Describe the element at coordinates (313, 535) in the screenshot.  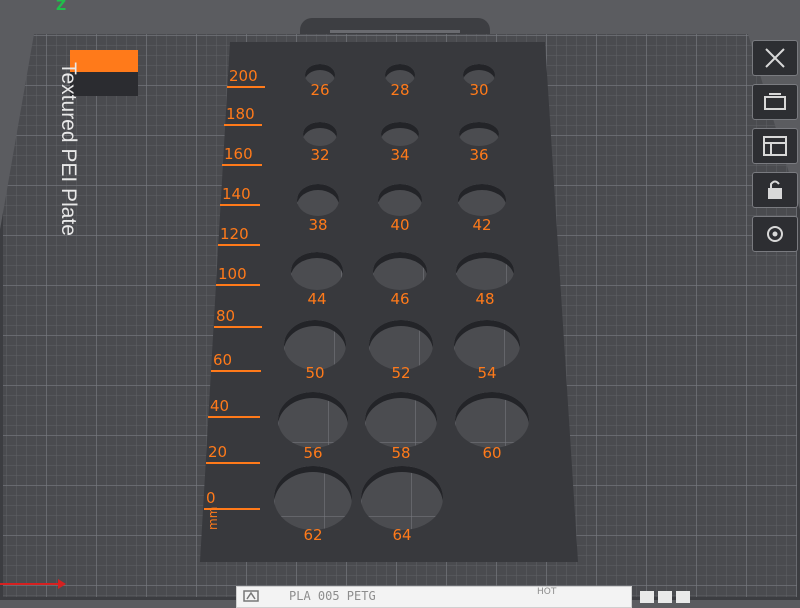
I see `hole-size-label: 62` at that location.